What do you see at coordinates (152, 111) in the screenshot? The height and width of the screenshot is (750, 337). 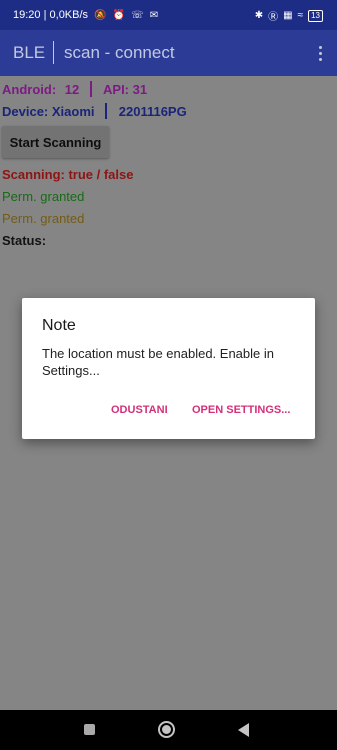 I see `device-model: 2201116PG` at bounding box center [152, 111].